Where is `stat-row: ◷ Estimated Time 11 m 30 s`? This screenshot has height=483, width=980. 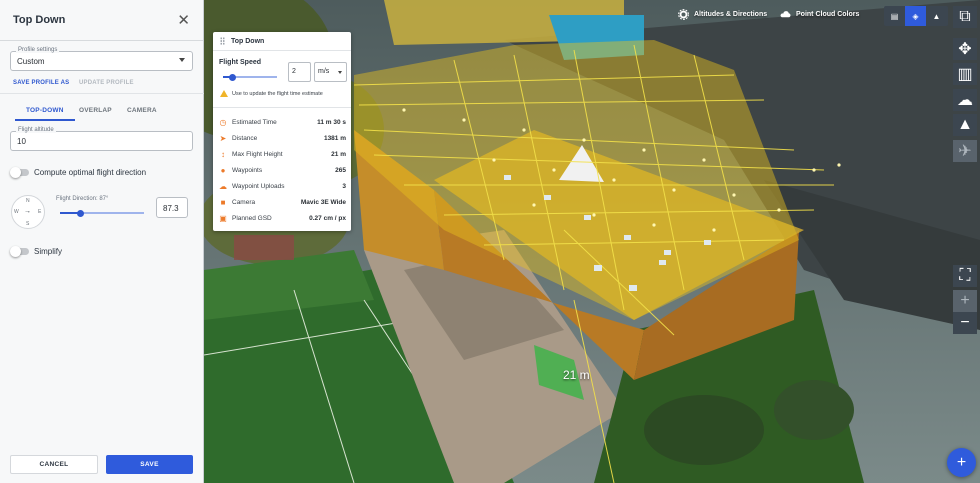 stat-row: ◷ Estimated Time 11 m 30 s is located at coordinates (282, 124).